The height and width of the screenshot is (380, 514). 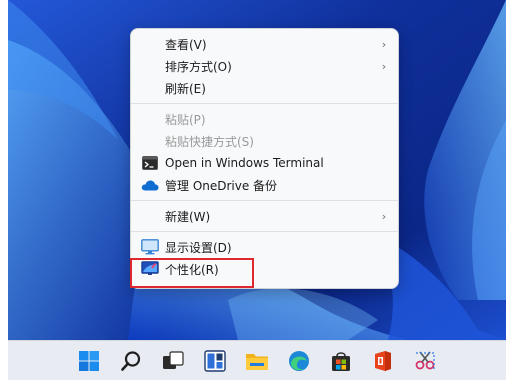 I want to click on widgets-icon, so click(x=215, y=361).